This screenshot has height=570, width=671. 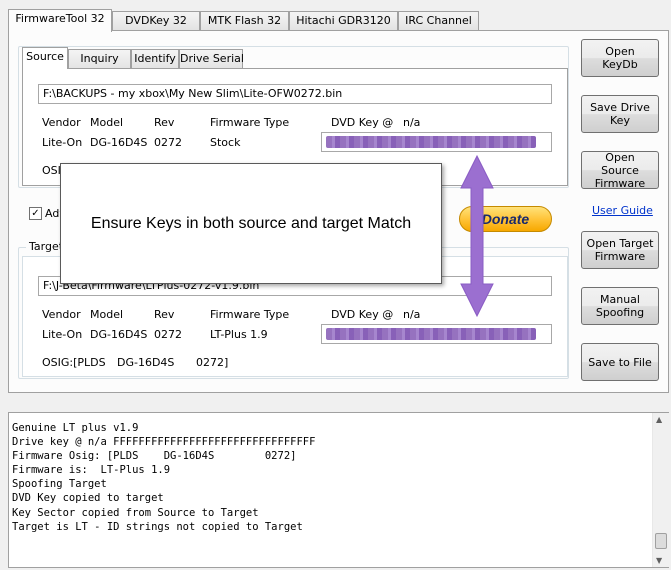 What do you see at coordinates (146, 362) in the screenshot?
I see `target-osig-b: DG-16D4S` at bounding box center [146, 362].